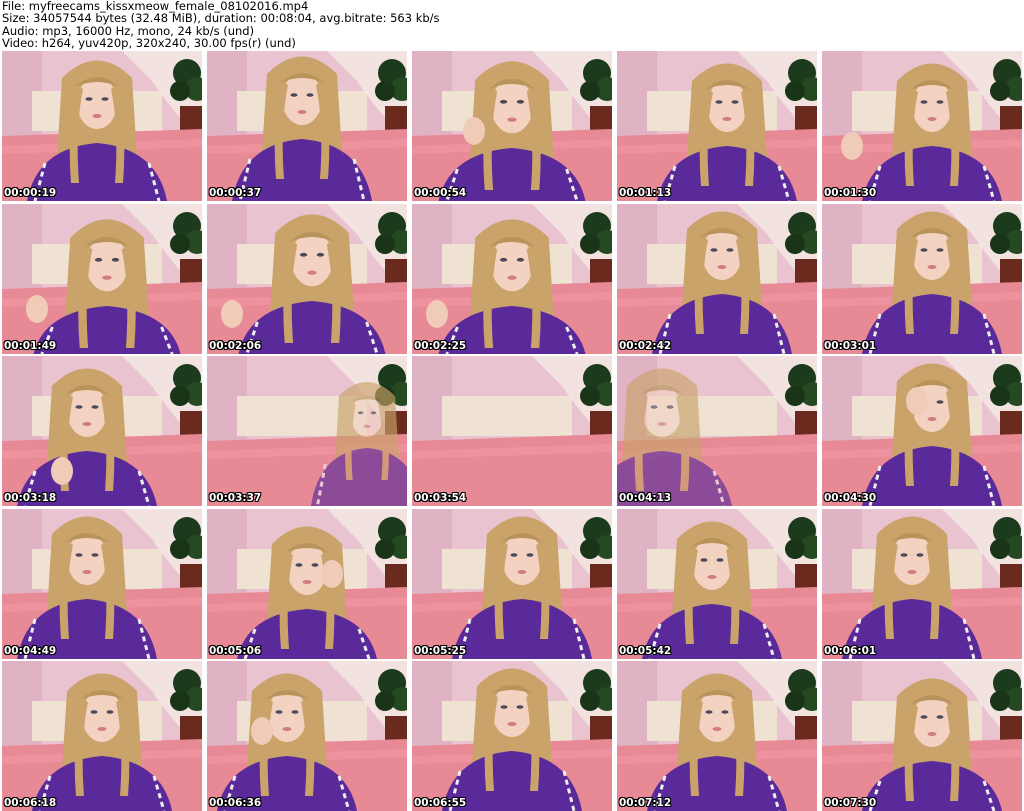 The width and height of the screenshot is (1024, 811). What do you see at coordinates (850, 193) in the screenshot?
I see `frame-timestamp: 00:01:30` at bounding box center [850, 193].